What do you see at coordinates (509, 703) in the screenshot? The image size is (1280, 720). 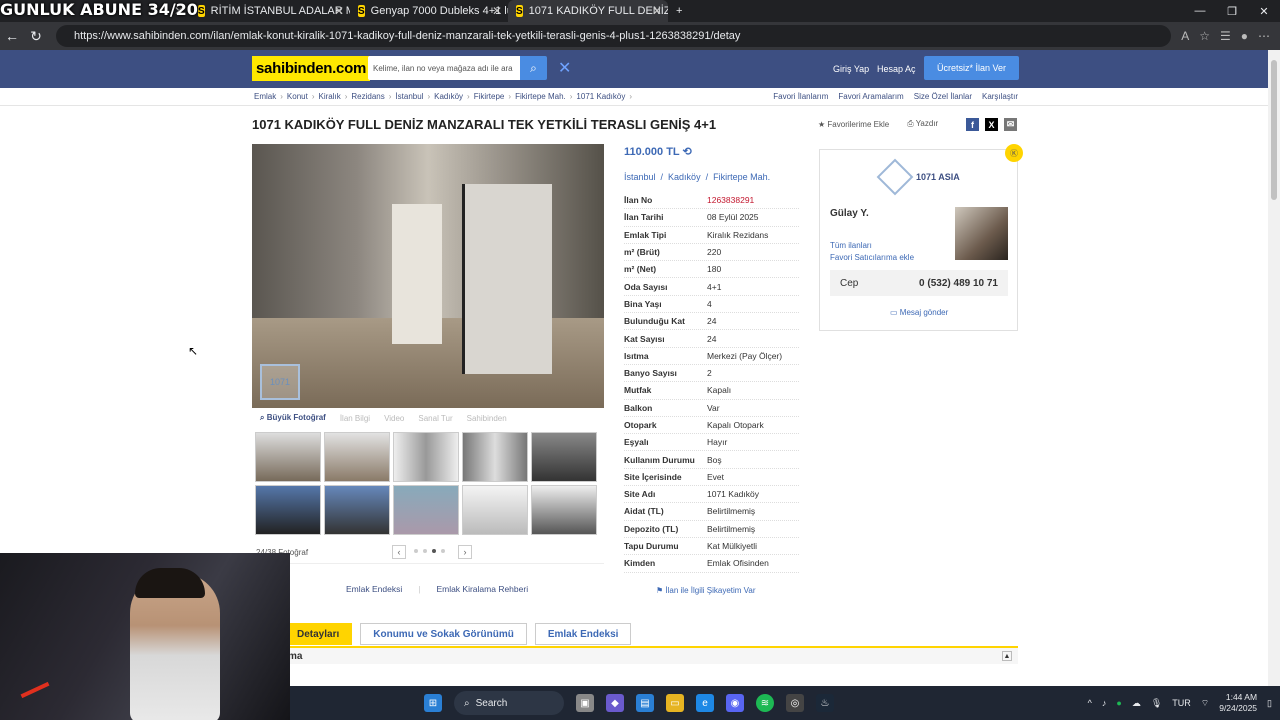 I see `taskbar-search: ⌕ Search` at bounding box center [509, 703].